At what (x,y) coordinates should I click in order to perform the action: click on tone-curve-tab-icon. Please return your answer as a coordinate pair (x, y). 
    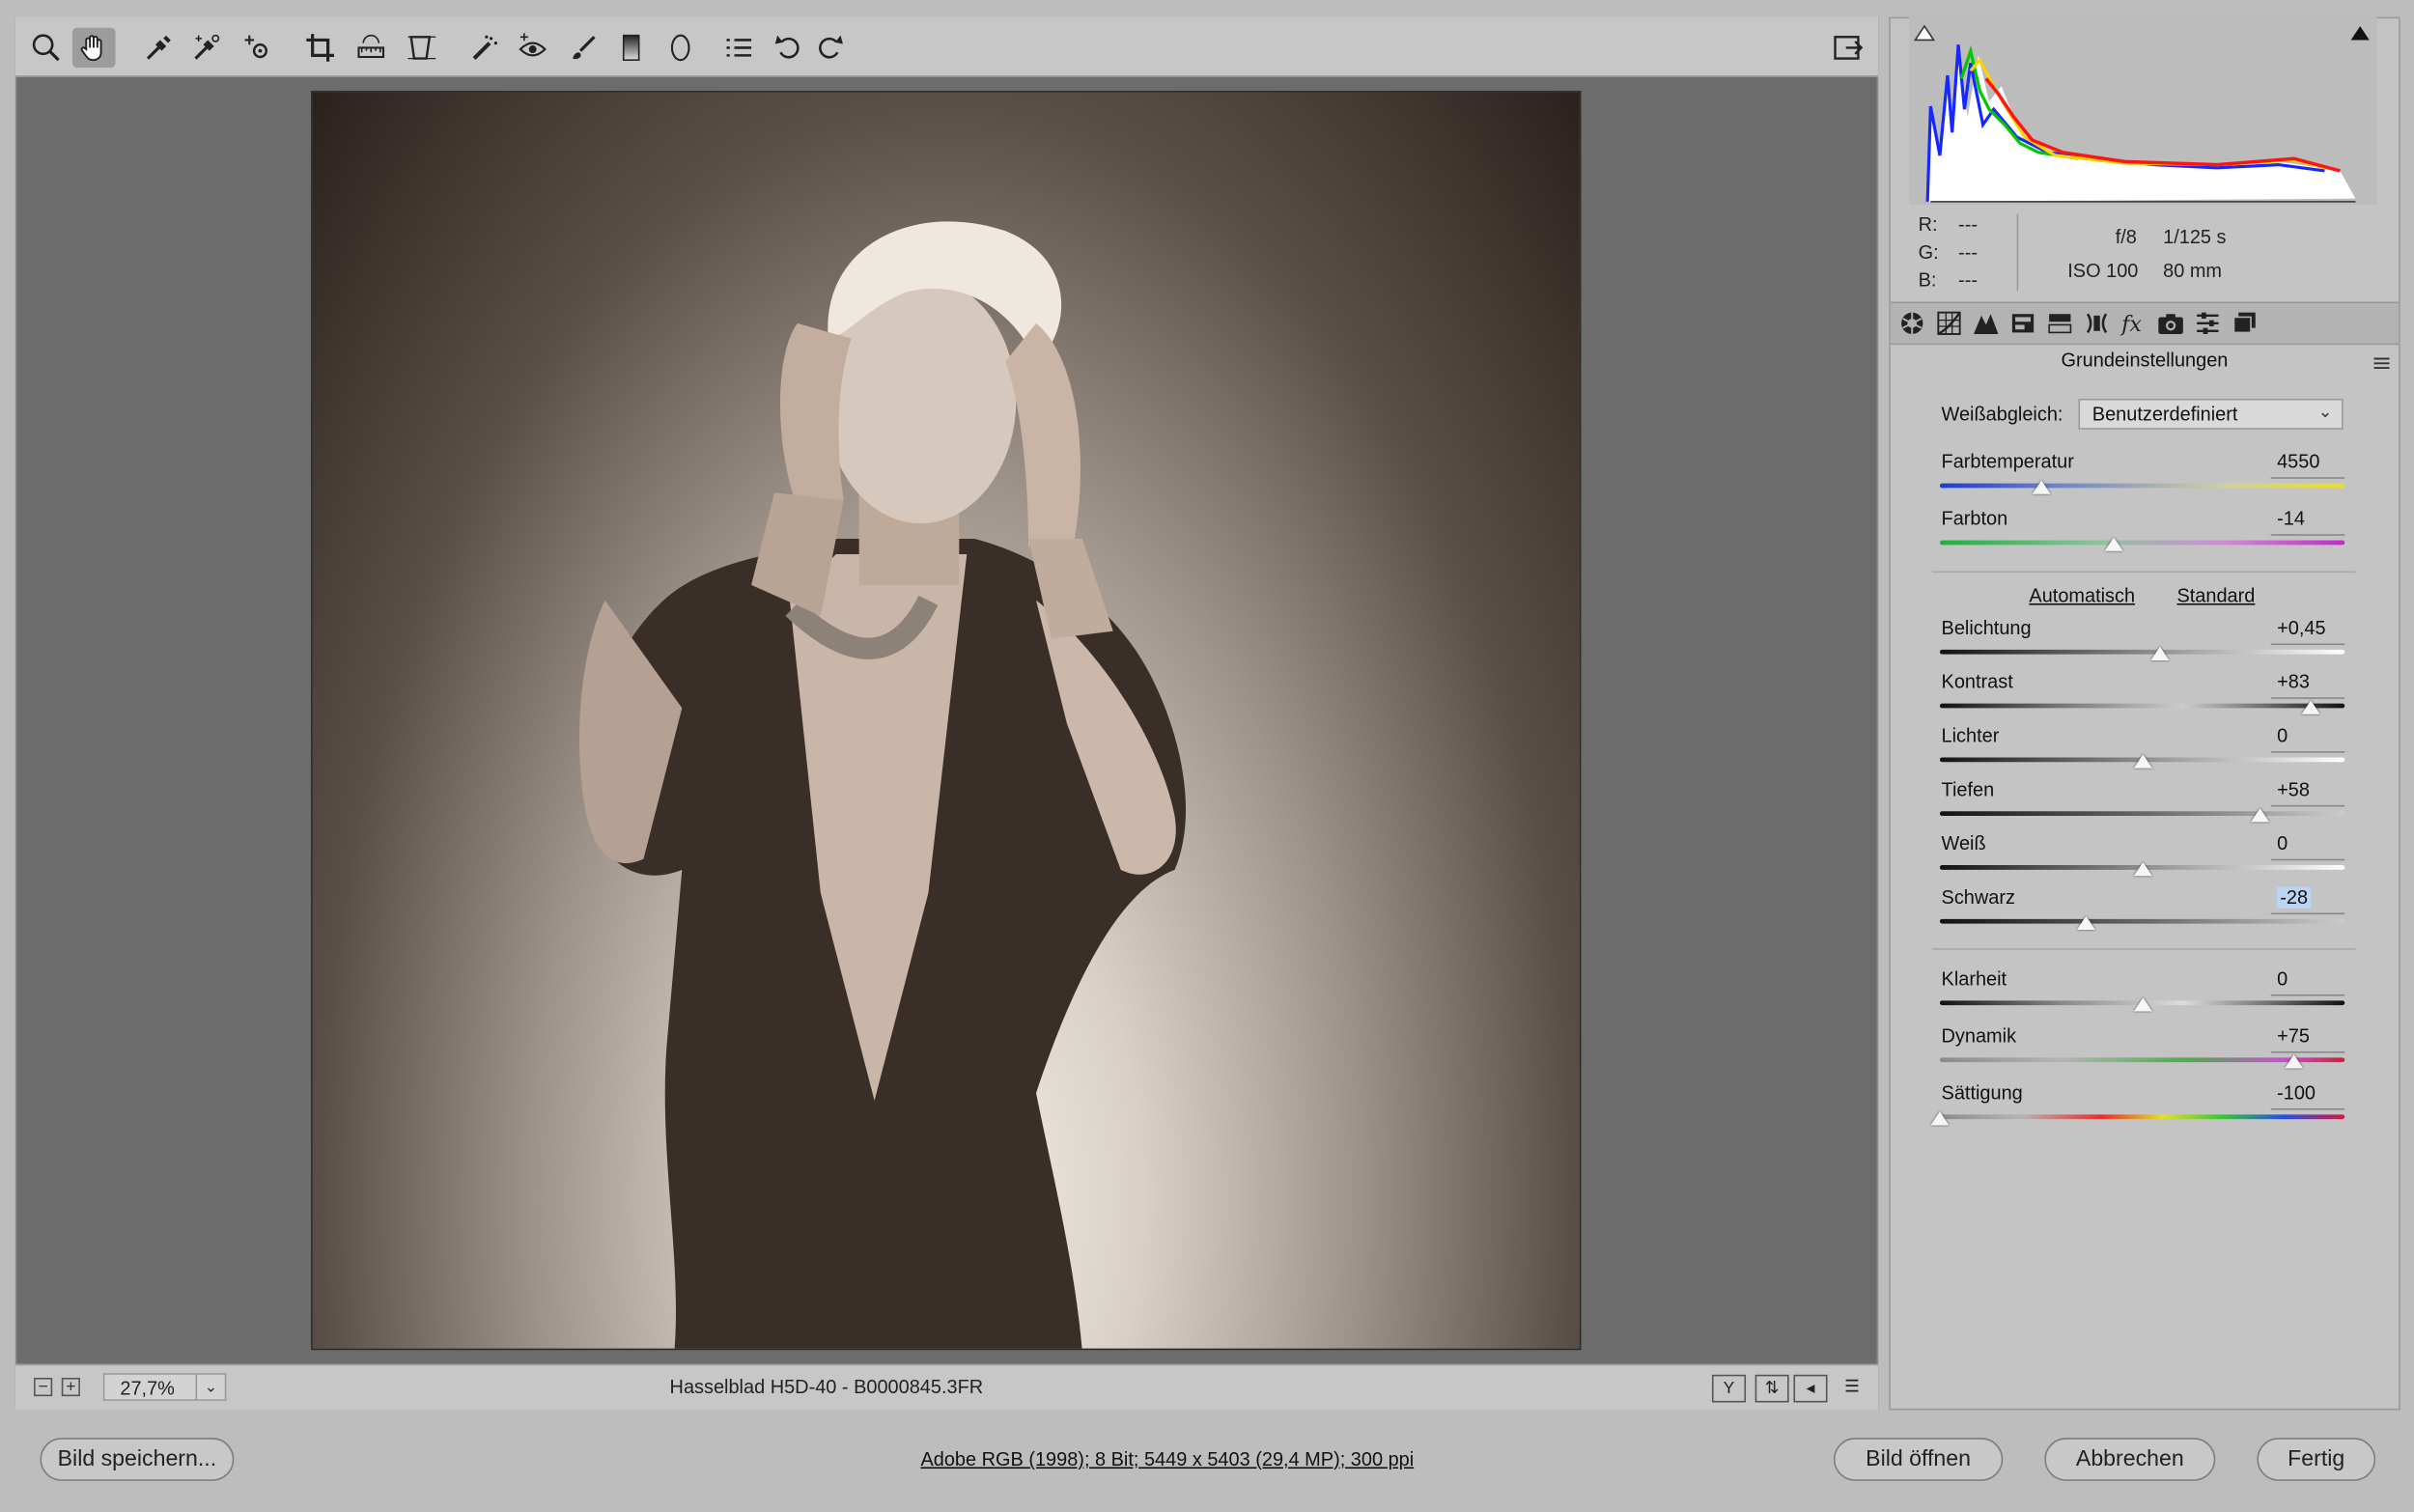
    Looking at the image, I should click on (1949, 324).